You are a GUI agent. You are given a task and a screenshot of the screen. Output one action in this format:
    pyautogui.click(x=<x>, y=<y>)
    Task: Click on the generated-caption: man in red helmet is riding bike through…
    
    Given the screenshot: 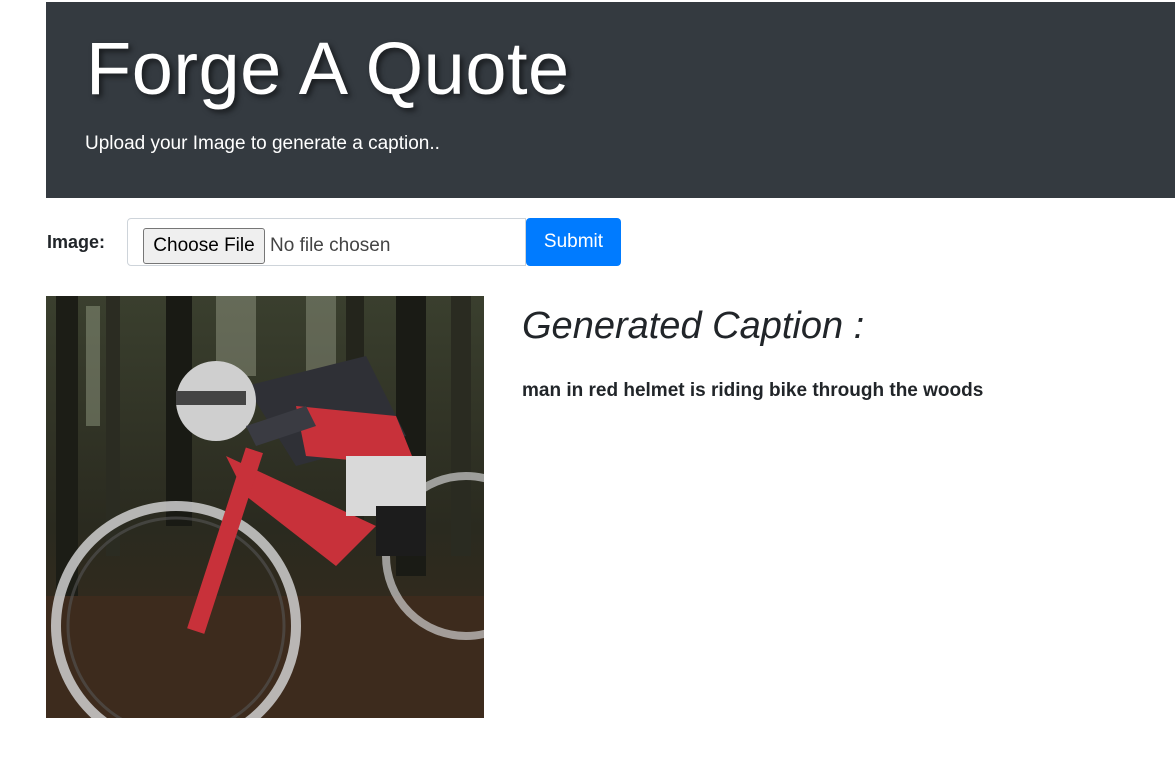 What is the action you would take?
    pyautogui.click(x=753, y=390)
    